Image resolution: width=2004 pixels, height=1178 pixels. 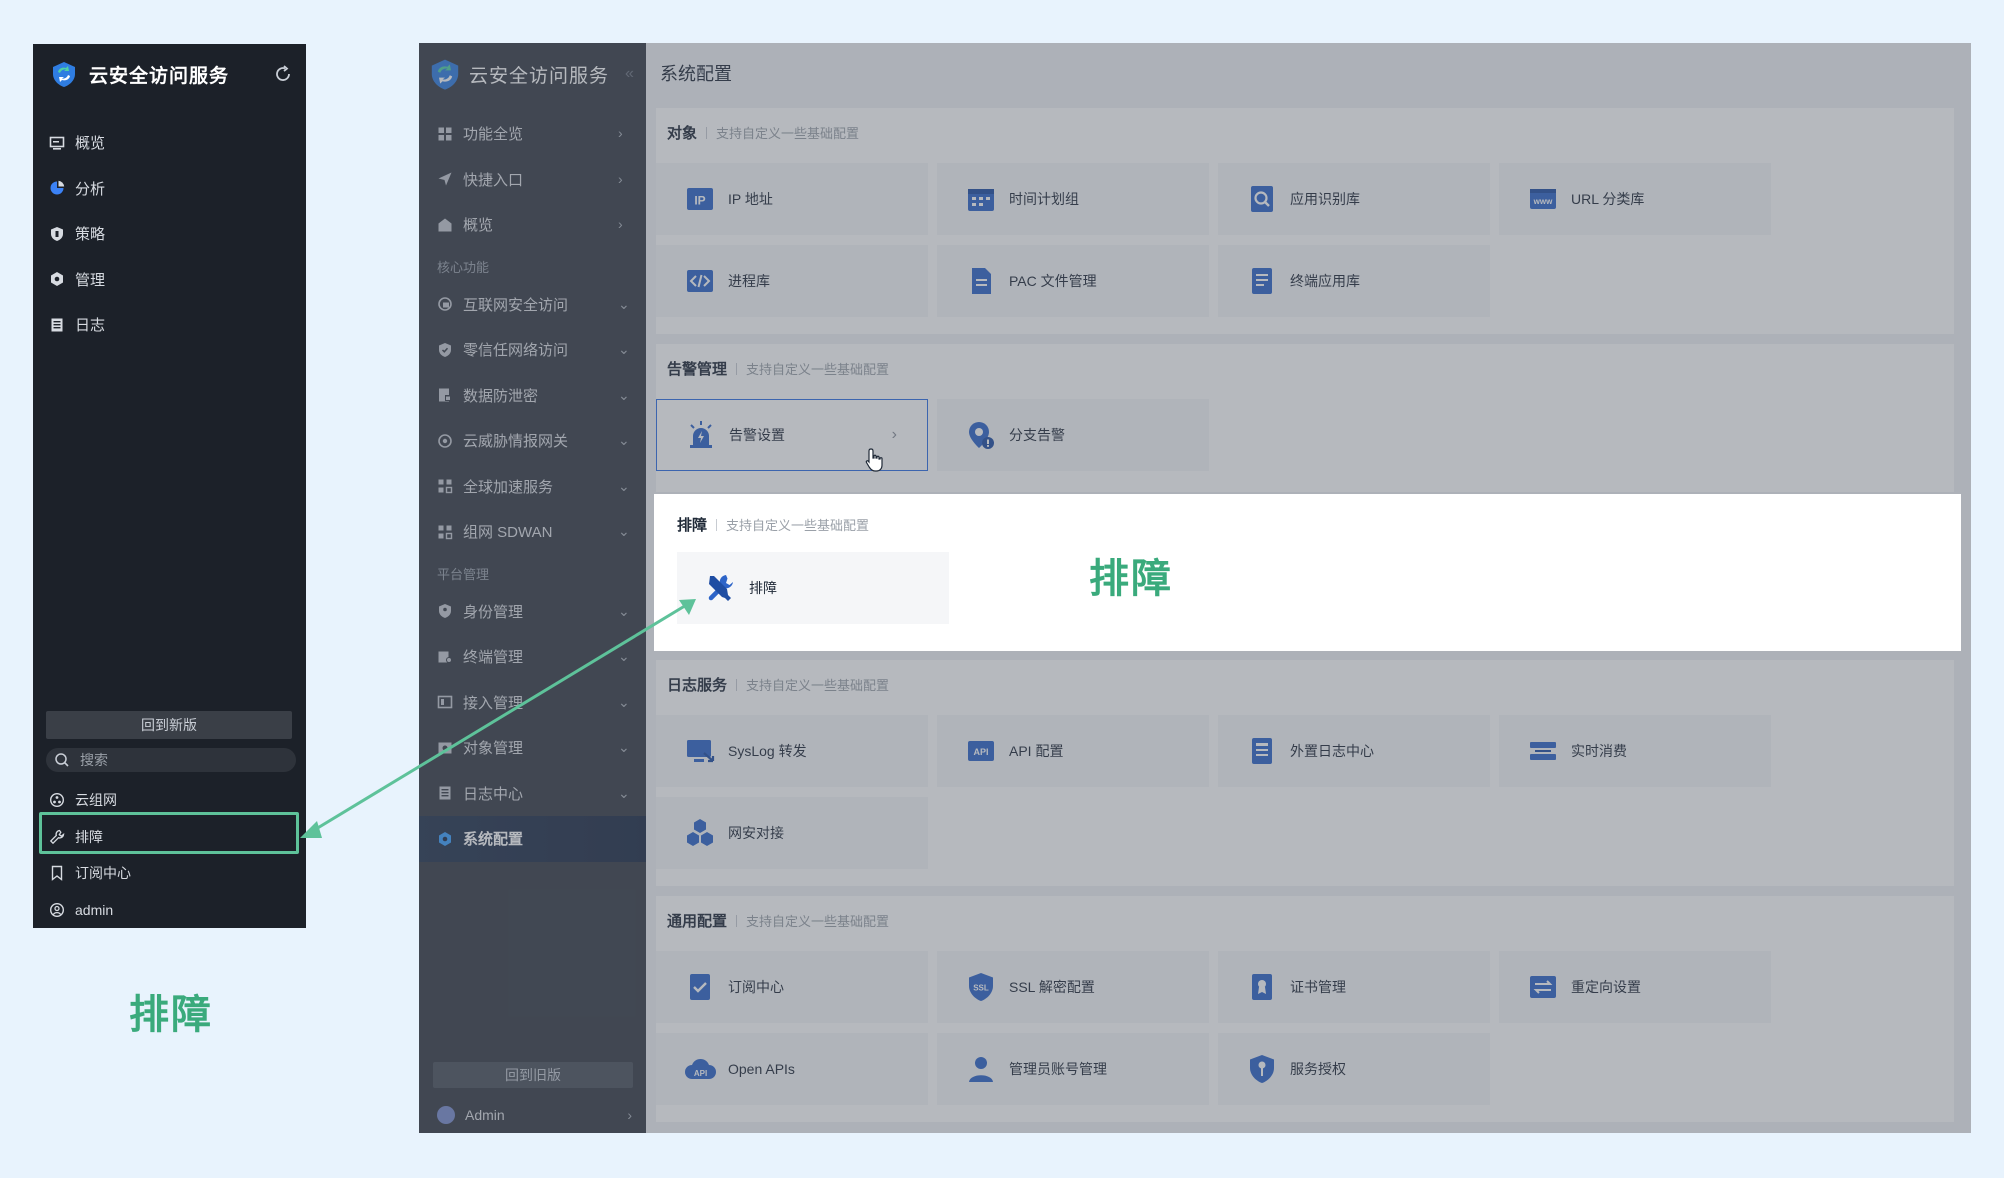 I want to click on back-to-new-version-button: 回到新版, so click(x=169, y=725).